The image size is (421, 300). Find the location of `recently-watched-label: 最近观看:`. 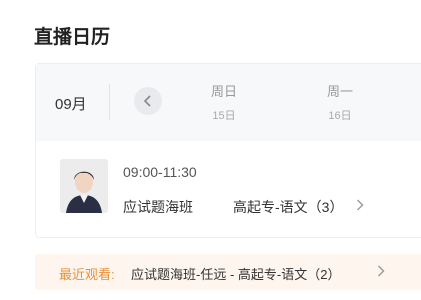

recently-watched-label: 最近观看: is located at coordinates (87, 274).